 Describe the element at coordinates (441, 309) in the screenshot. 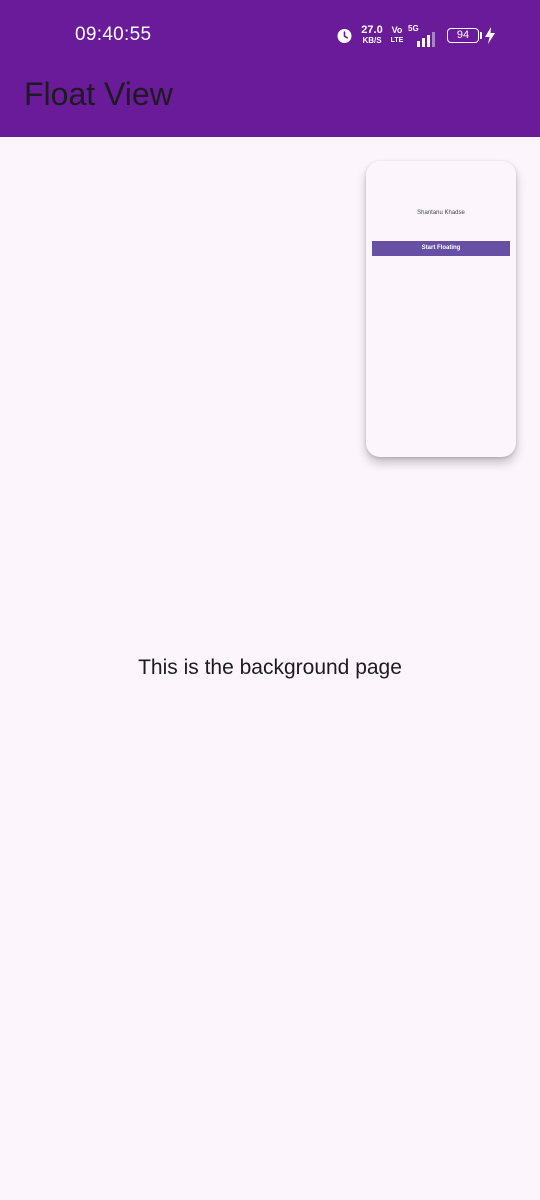

I see `floating-window: Shantanu Khadse Start Floating` at that location.